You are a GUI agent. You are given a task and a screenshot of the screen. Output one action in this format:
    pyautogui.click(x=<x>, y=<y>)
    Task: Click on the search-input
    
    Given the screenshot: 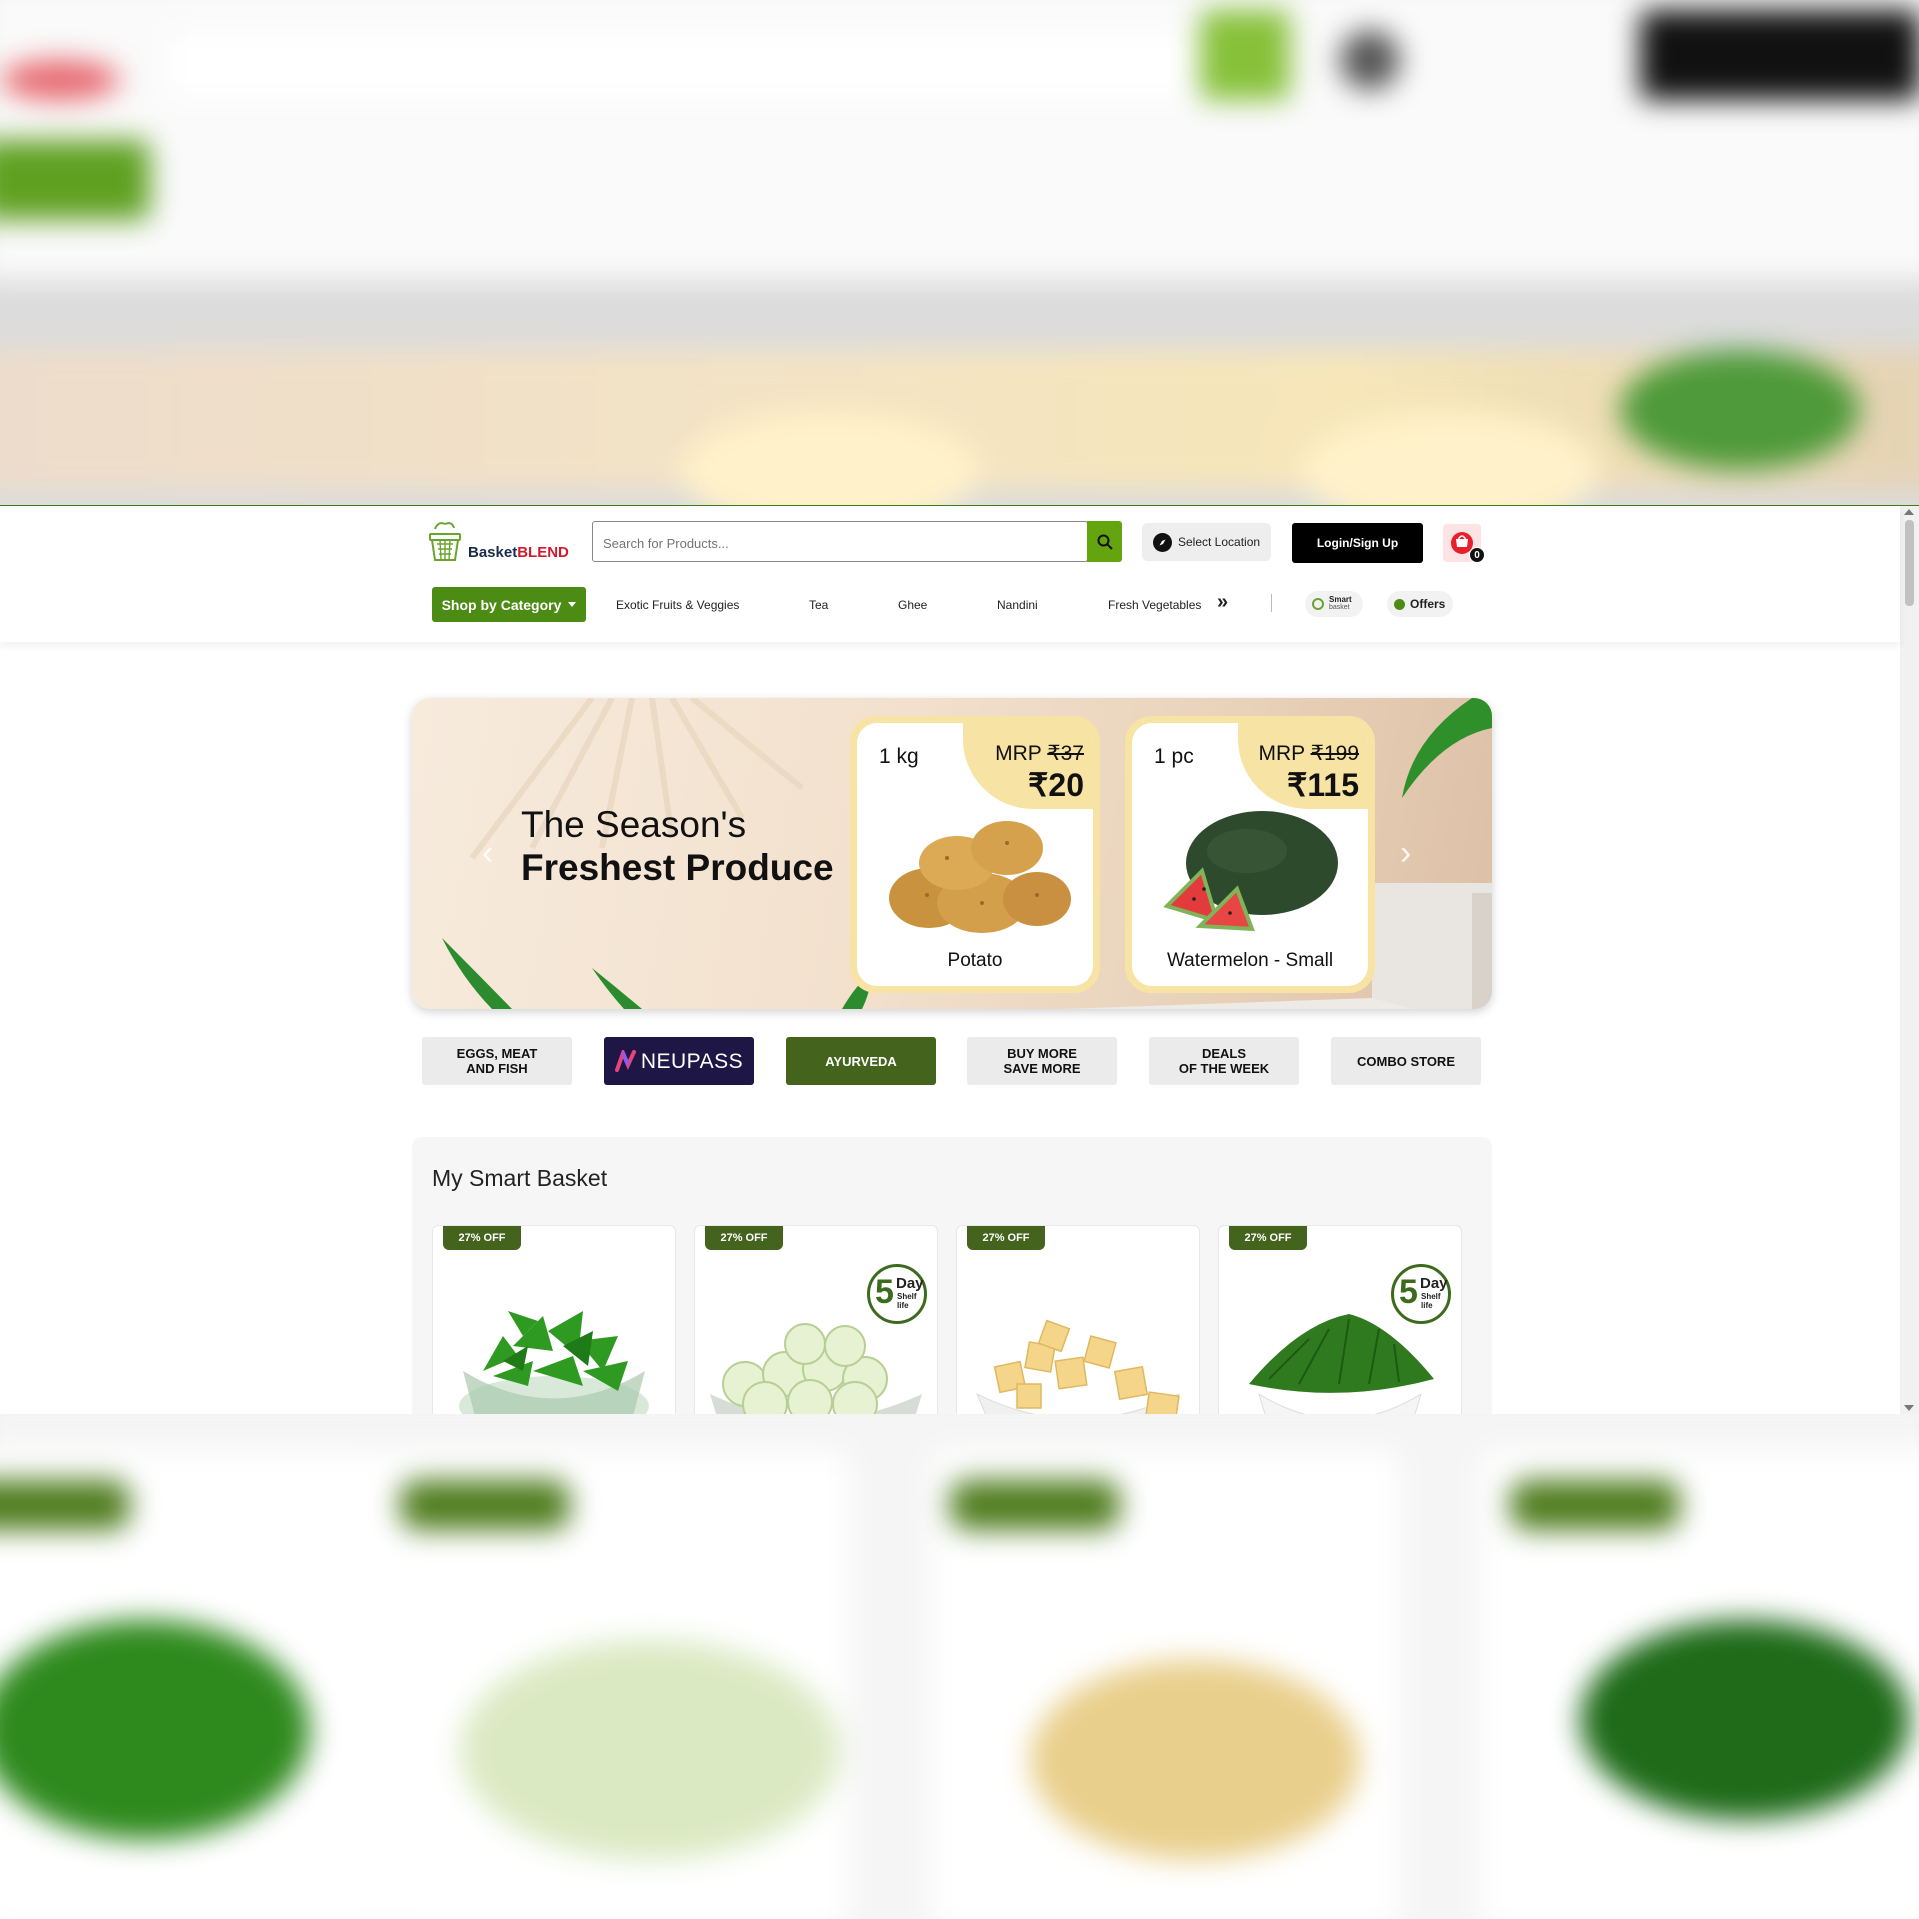 What is the action you would take?
    pyautogui.click(x=833, y=543)
    